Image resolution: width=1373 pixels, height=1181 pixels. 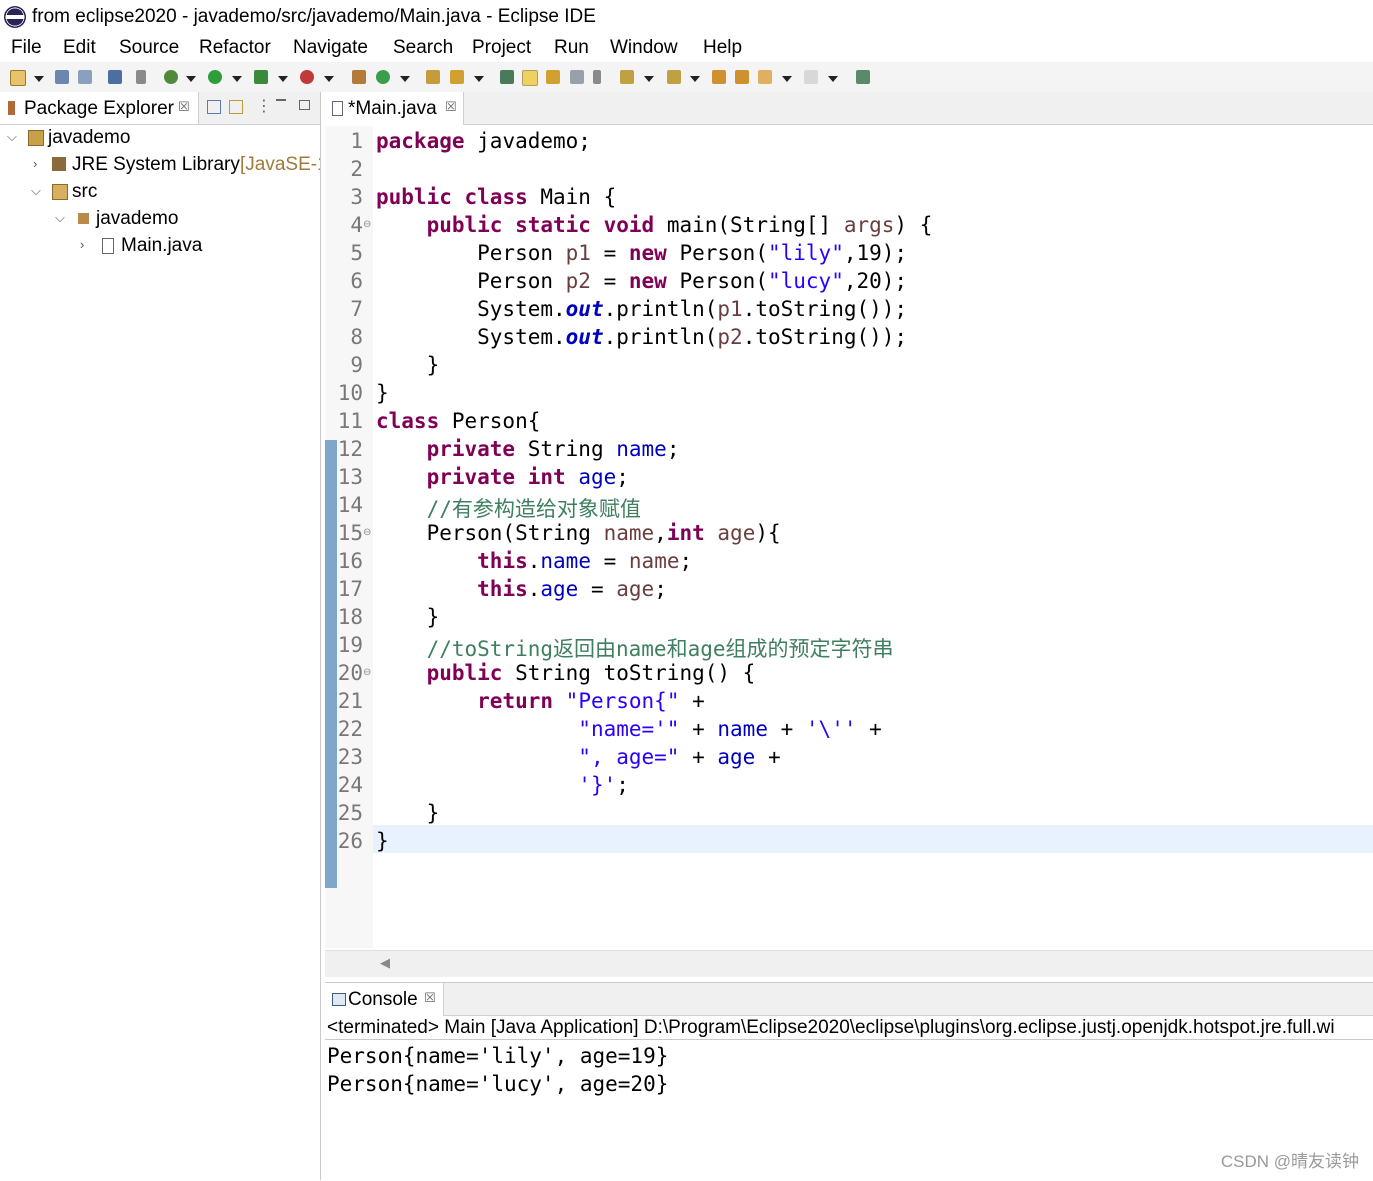 What do you see at coordinates (235, 48) in the screenshot?
I see `menu-refactor: Refactor` at bounding box center [235, 48].